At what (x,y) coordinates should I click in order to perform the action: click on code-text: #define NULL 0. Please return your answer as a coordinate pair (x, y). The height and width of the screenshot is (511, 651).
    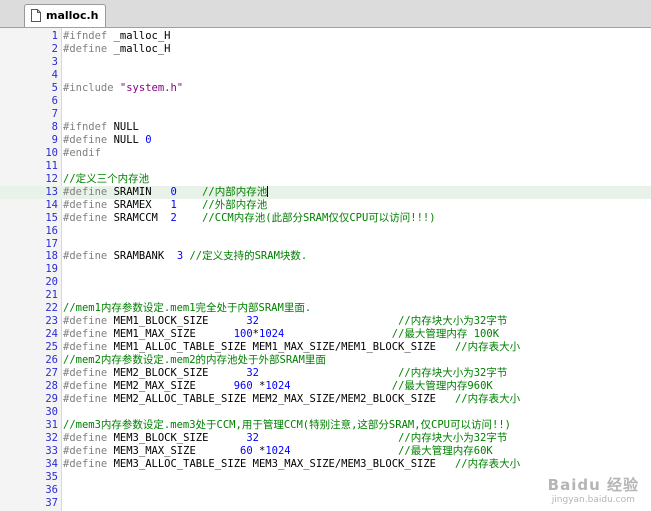
    Looking at the image, I should click on (107, 140).